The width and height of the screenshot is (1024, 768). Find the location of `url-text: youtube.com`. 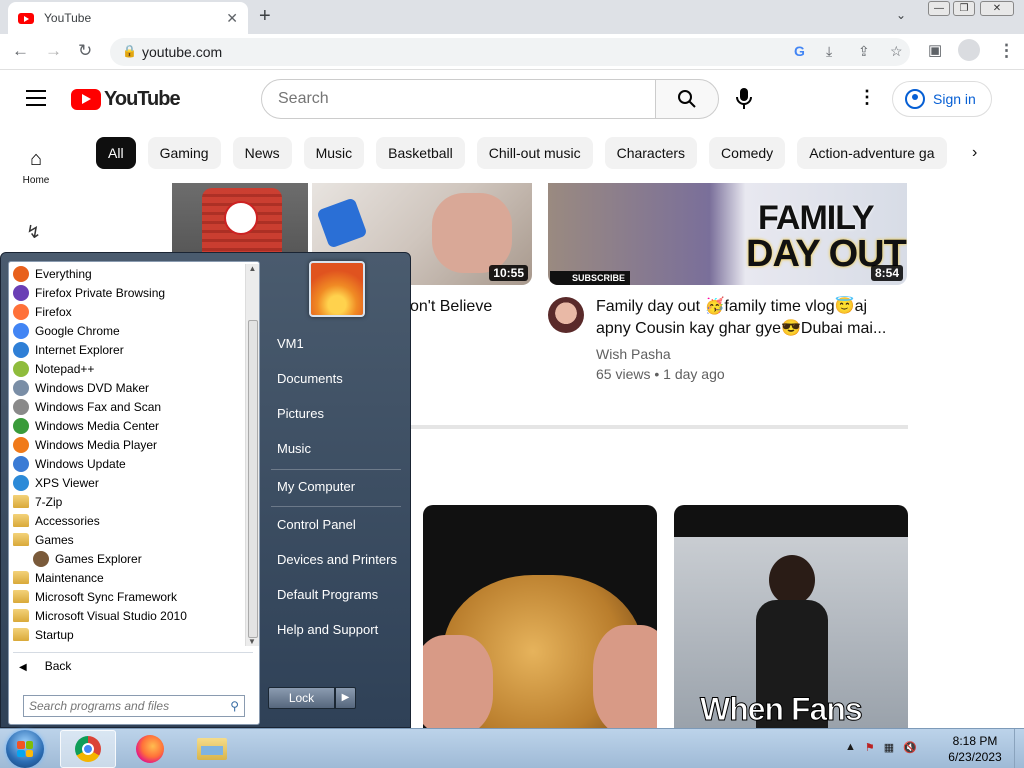

url-text: youtube.com is located at coordinates (182, 52).